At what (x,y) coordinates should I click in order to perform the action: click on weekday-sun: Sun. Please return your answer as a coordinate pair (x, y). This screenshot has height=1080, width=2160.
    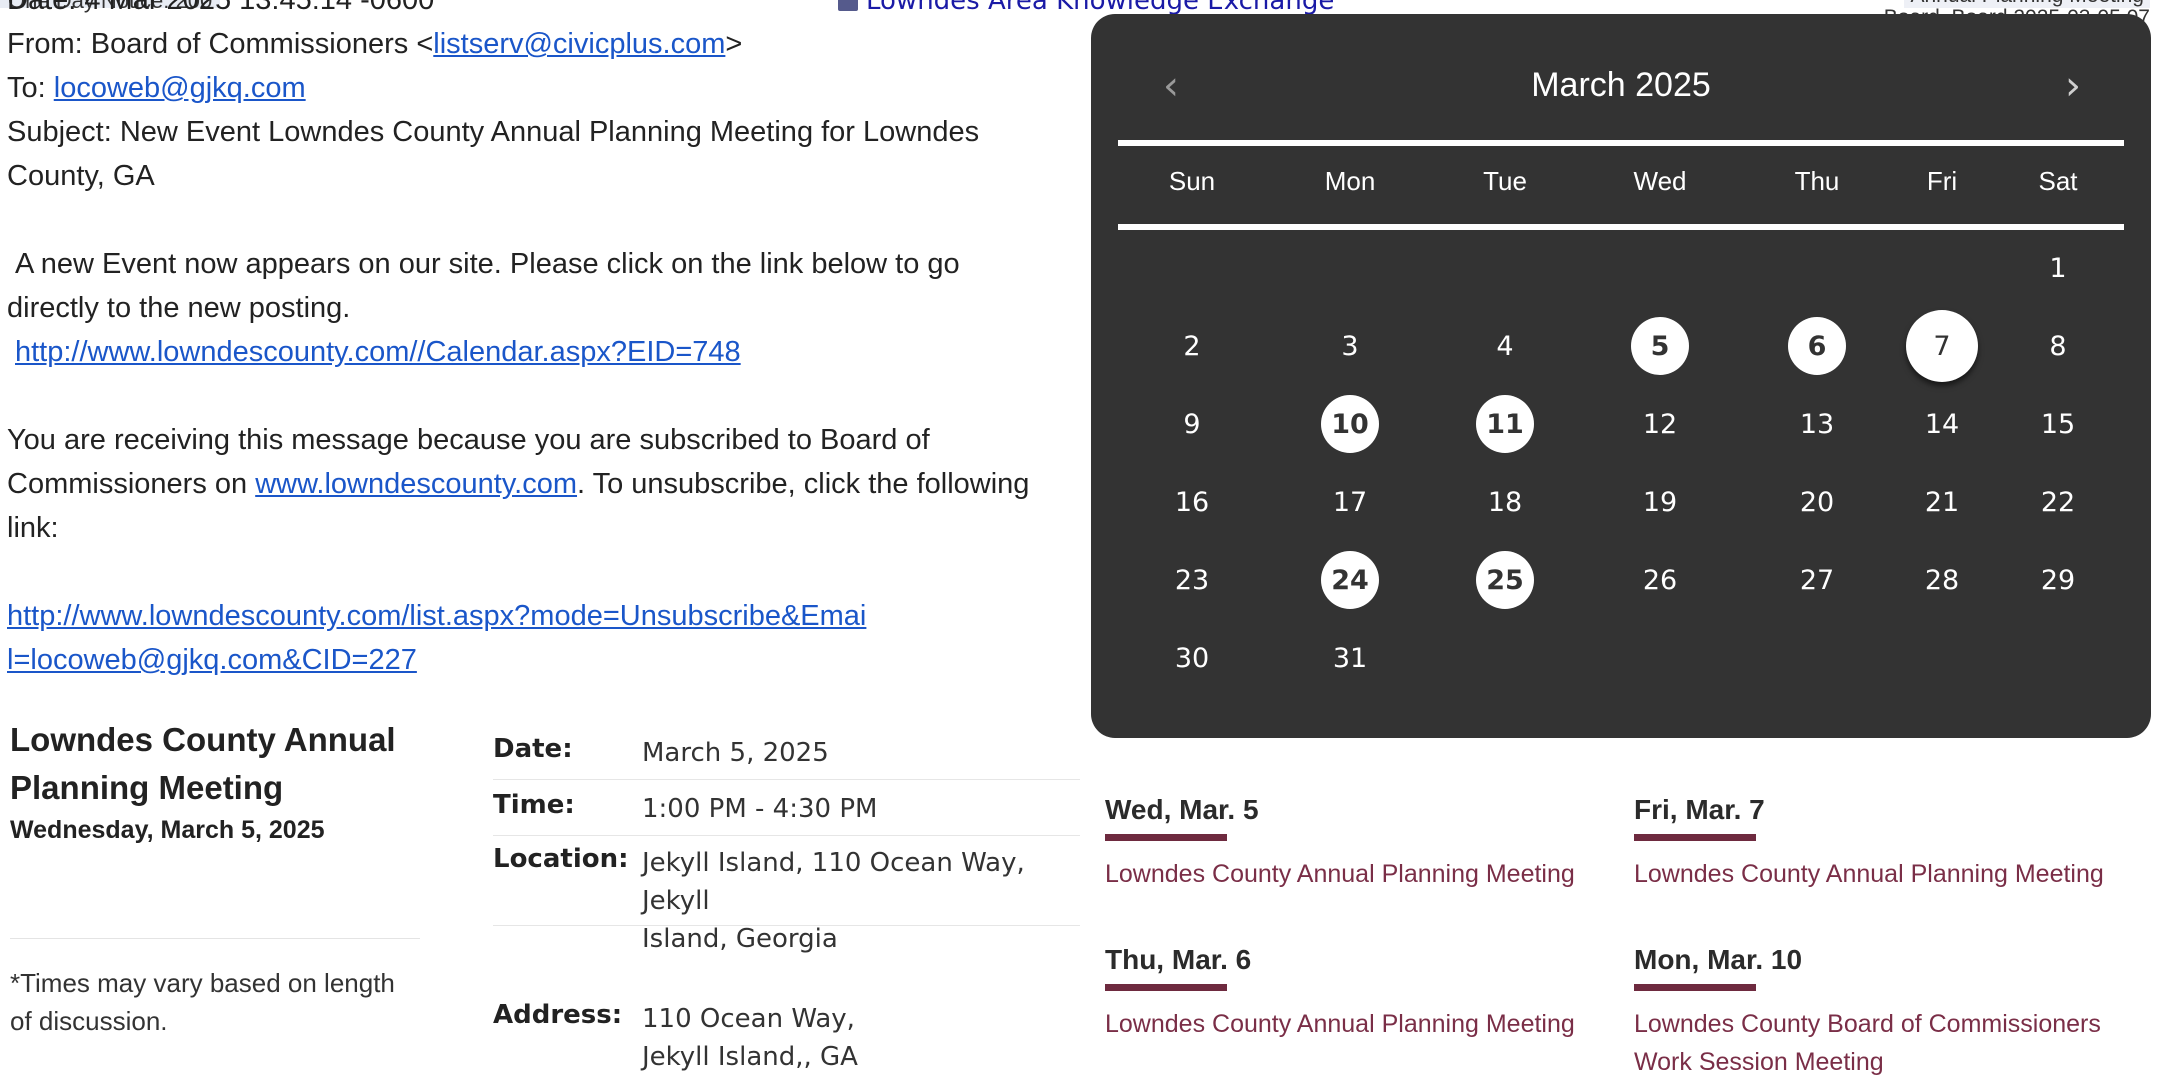
    Looking at the image, I should click on (1192, 181).